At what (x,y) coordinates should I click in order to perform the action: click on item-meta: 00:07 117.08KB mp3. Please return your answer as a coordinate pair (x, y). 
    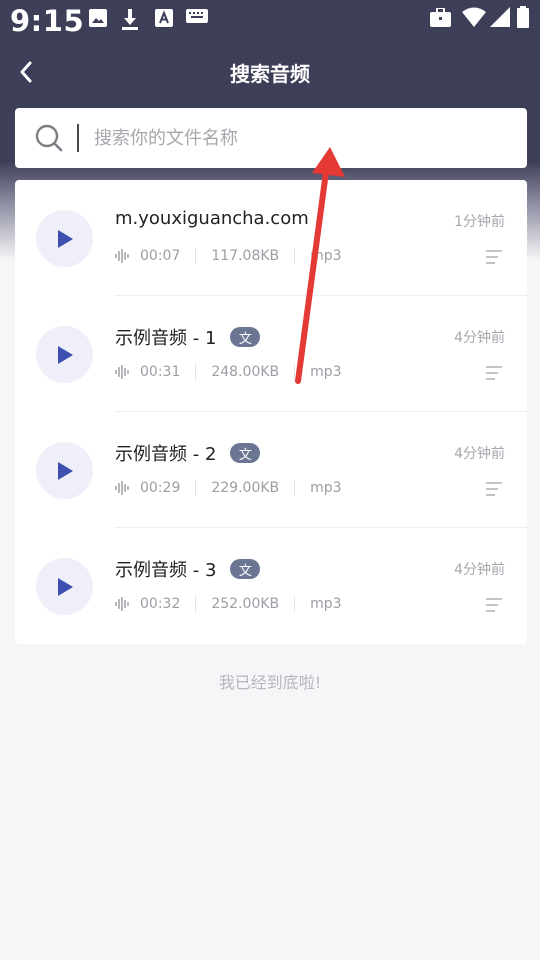
    Looking at the image, I should click on (228, 256).